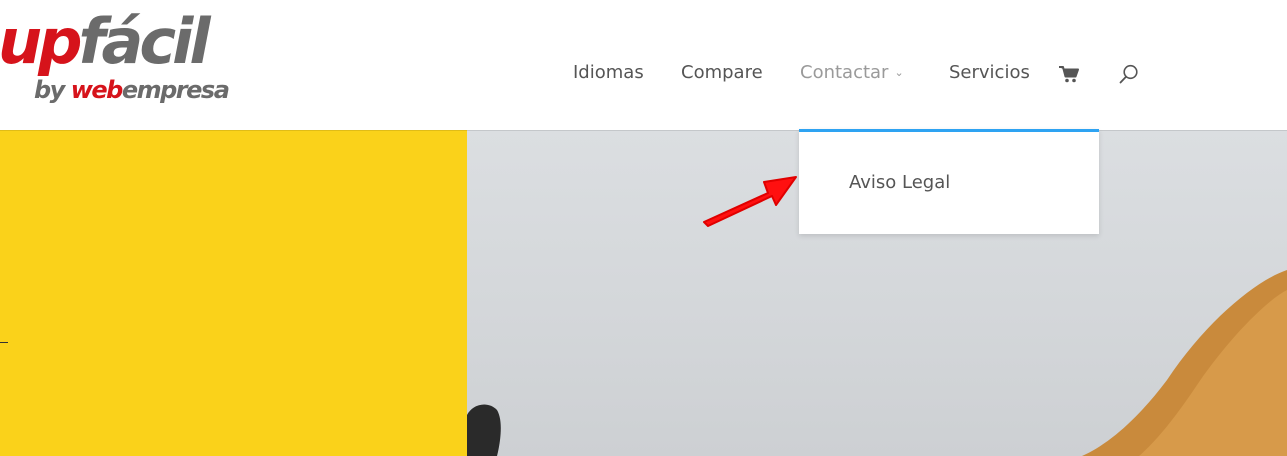 This screenshot has width=1287, height=456. I want to click on nav-item-idiomas: Idiomas, so click(608, 73).